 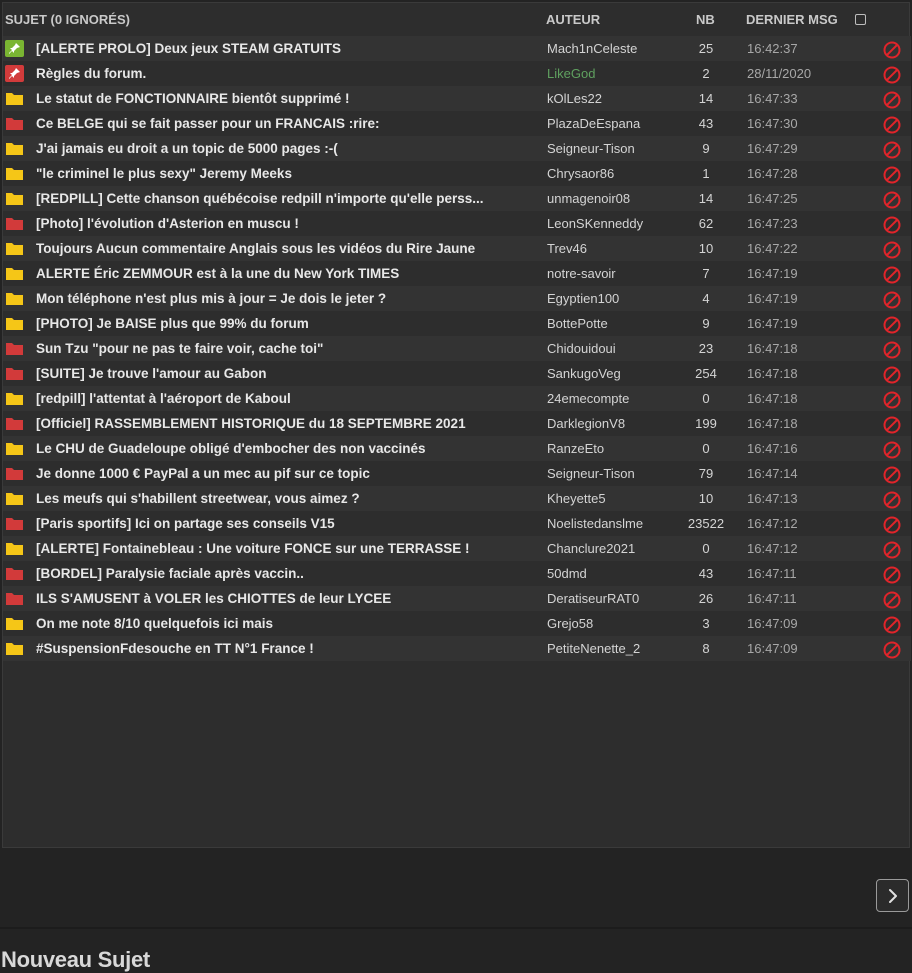 I want to click on topic-last-message-link: 16:42:37, so click(x=772, y=48).